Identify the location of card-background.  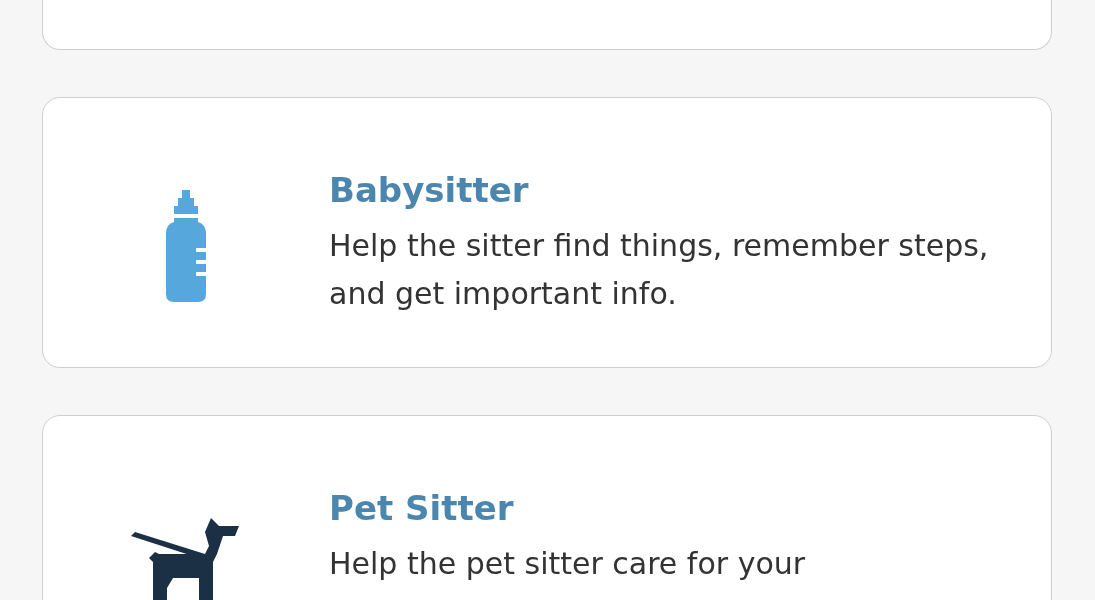
(547, 25).